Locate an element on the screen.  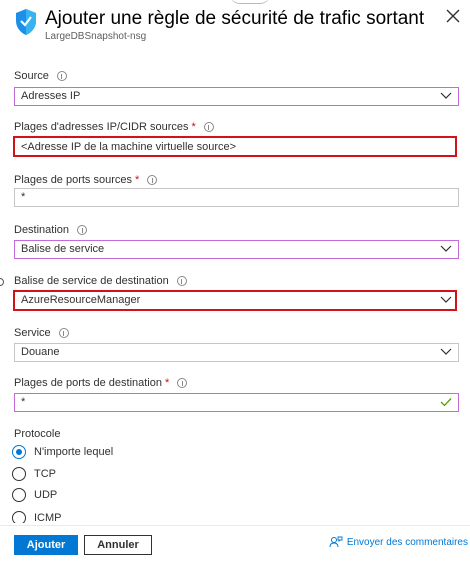
radio-icmp: ICMP is located at coordinates (37, 516).